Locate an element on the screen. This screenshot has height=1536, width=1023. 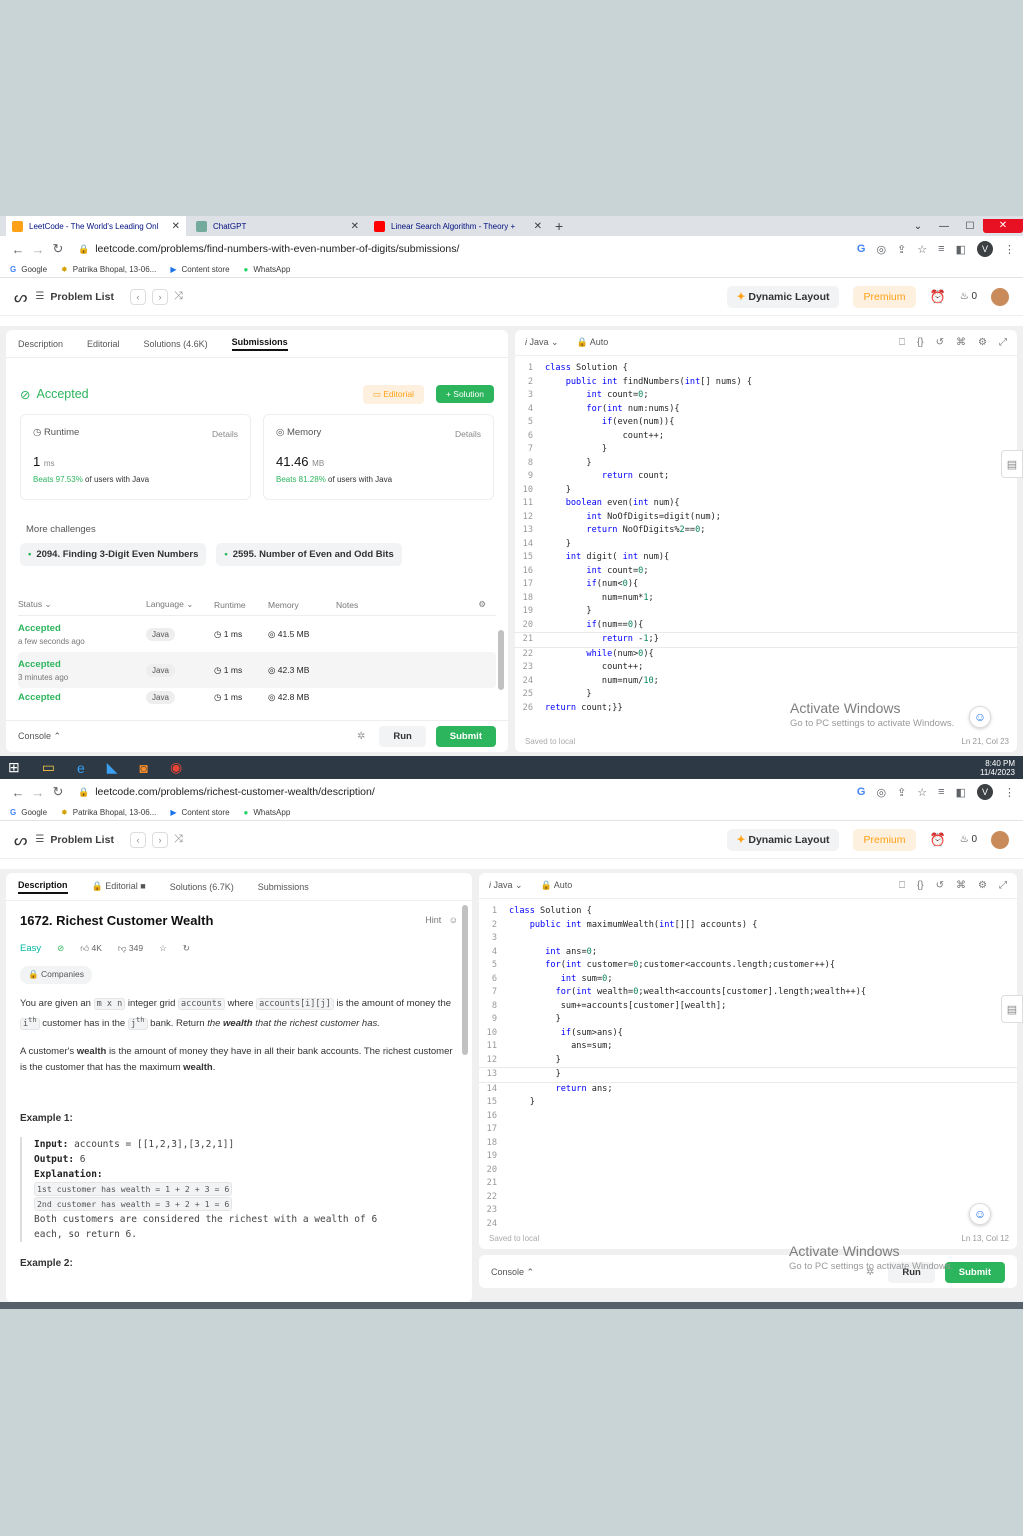
reset-icon: ↺ is located at coordinates (940, 885).